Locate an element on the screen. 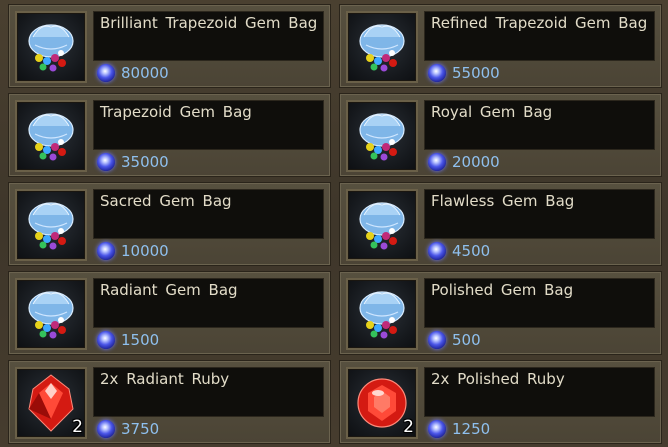 The width and height of the screenshot is (668, 447). price-row: 500 is located at coordinates (539, 340).